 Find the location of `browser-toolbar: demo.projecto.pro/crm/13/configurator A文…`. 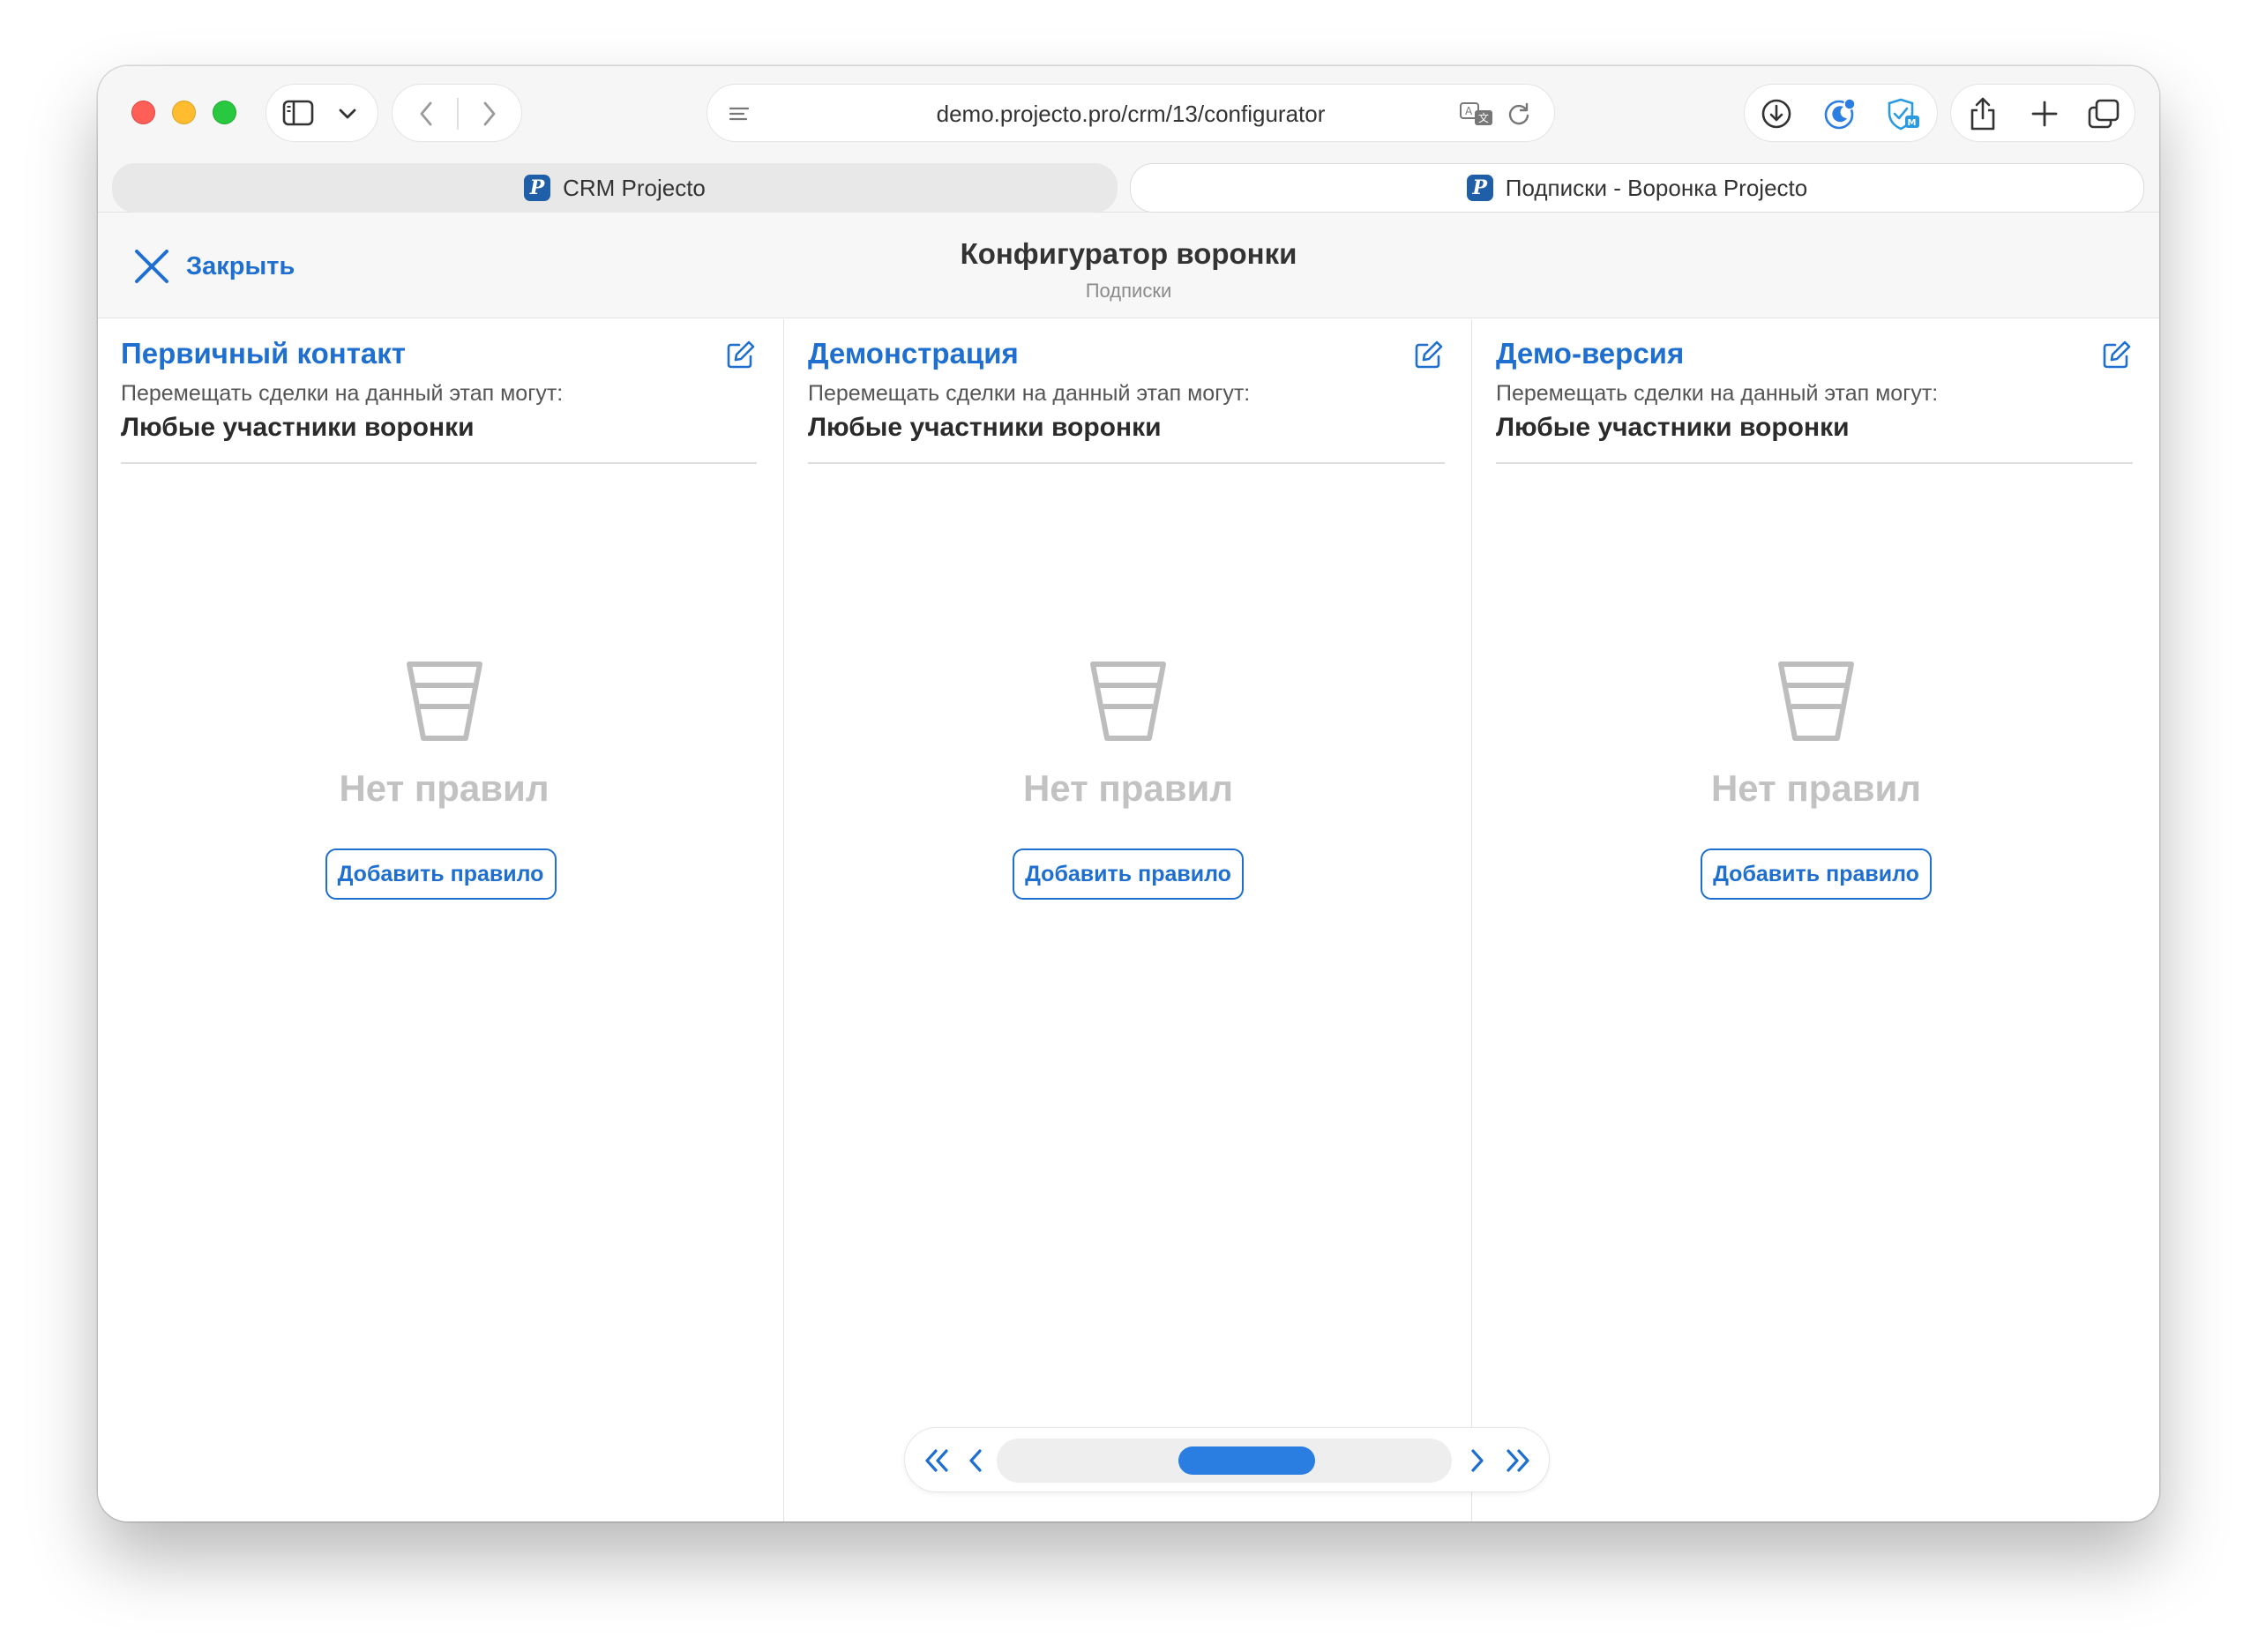

browser-toolbar: demo.projecto.pro/crm/13/configurator A文… is located at coordinates (1129, 111).